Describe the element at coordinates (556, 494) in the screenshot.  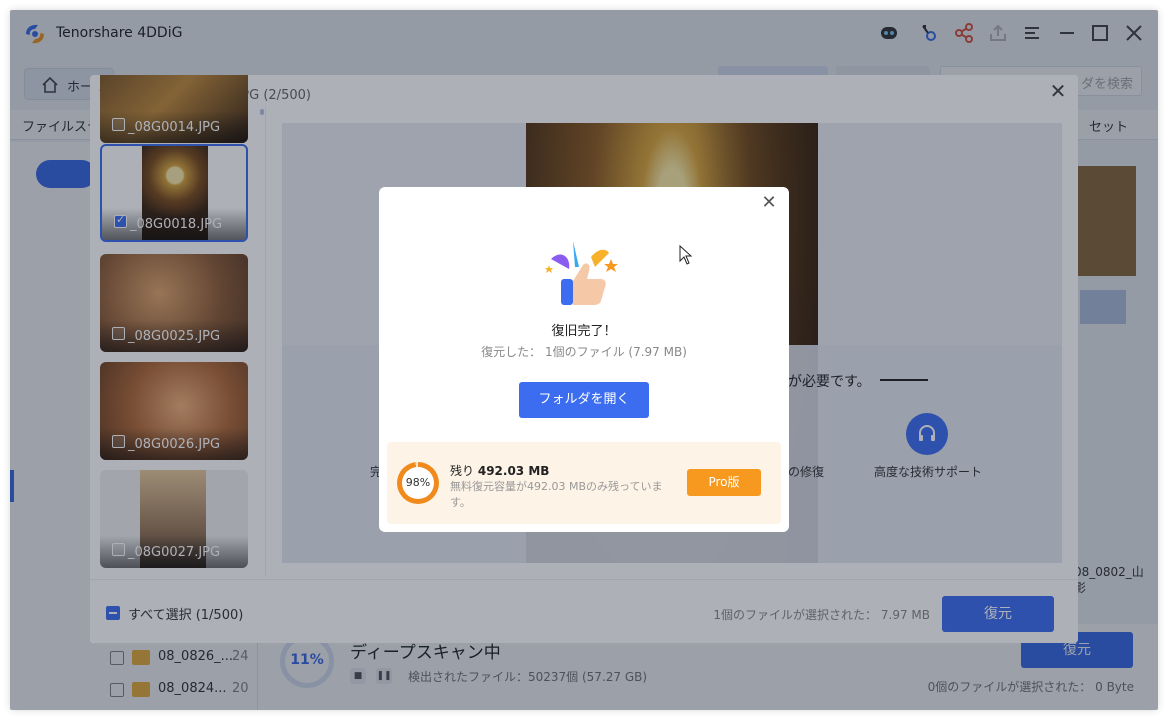
I see `quota-note: 無料復元容量が492.03 MBのみ残っています。` at that location.